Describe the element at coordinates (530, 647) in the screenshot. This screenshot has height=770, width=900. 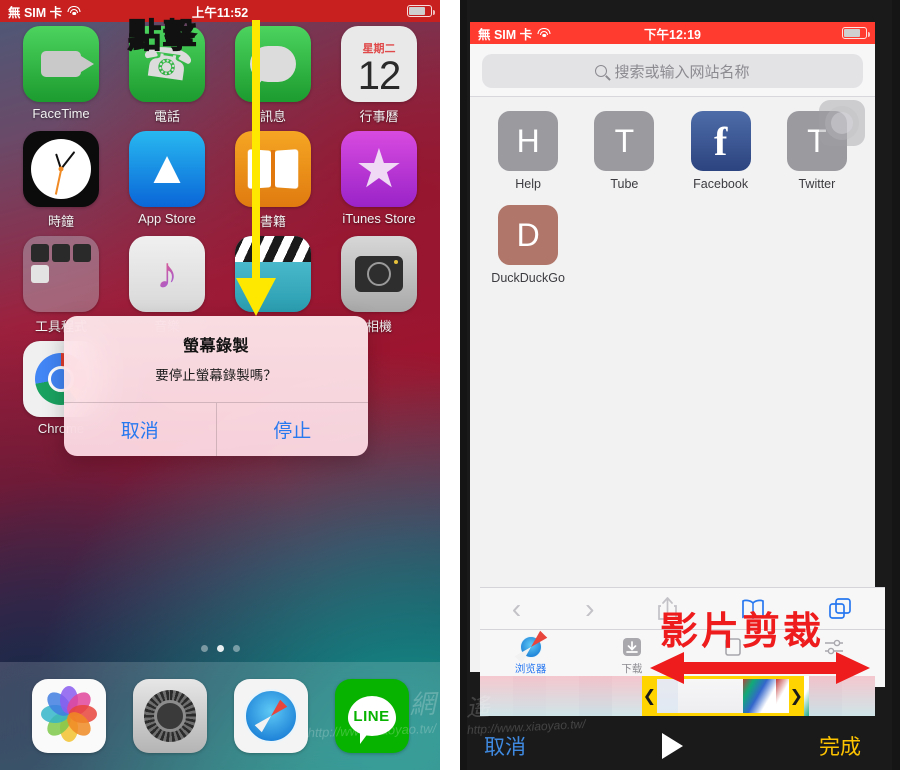
I see `compass-icon` at that location.